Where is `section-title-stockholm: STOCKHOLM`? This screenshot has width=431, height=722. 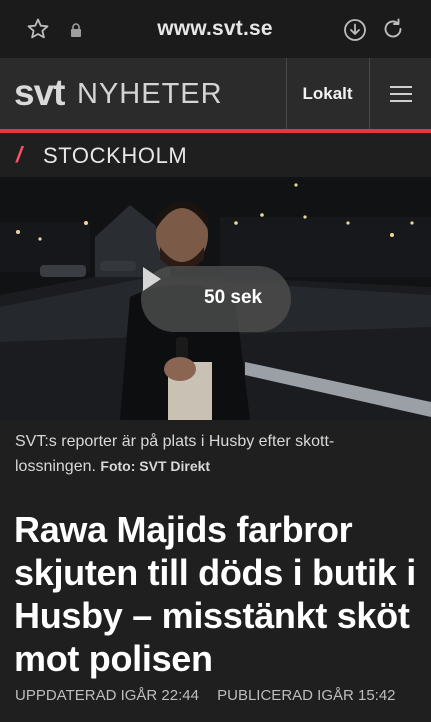 section-title-stockholm: STOCKHOLM is located at coordinates (115, 156).